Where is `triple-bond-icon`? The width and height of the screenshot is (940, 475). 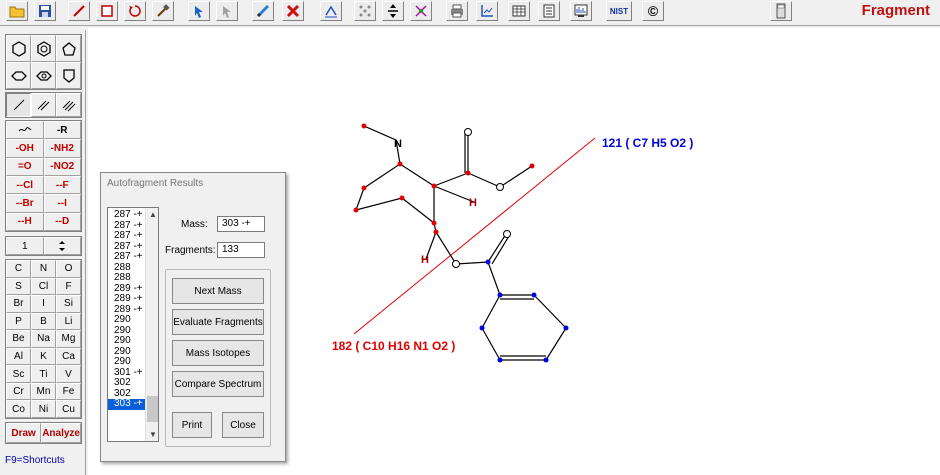
triple-bond-icon is located at coordinates (68, 105).